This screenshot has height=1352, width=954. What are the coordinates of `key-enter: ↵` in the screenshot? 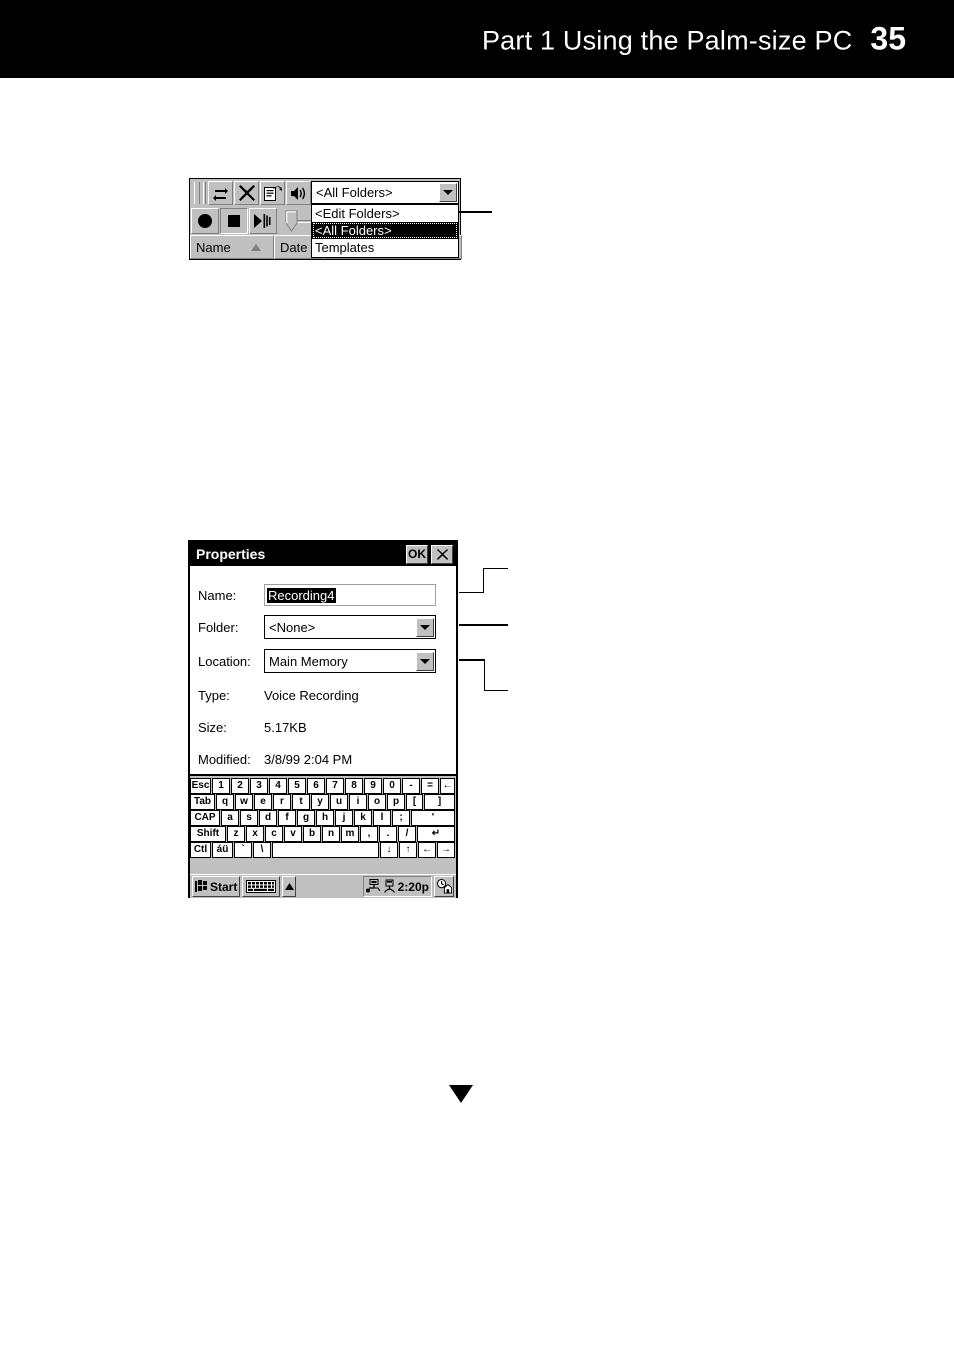 It's located at (436, 834).